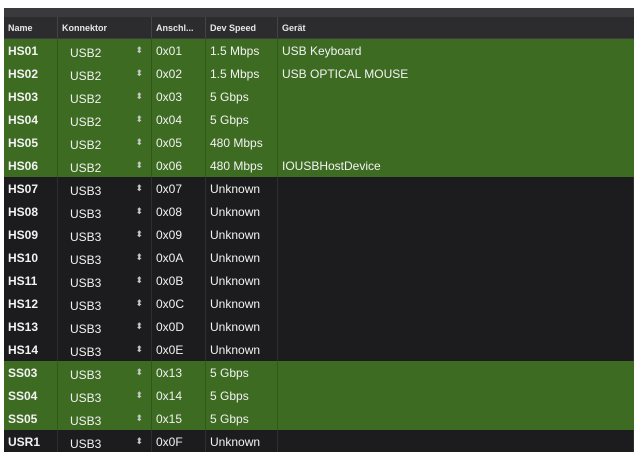  I want to click on table-row: HS10 USB3 ⬍ 0x0A Unknown, so click(319, 257).